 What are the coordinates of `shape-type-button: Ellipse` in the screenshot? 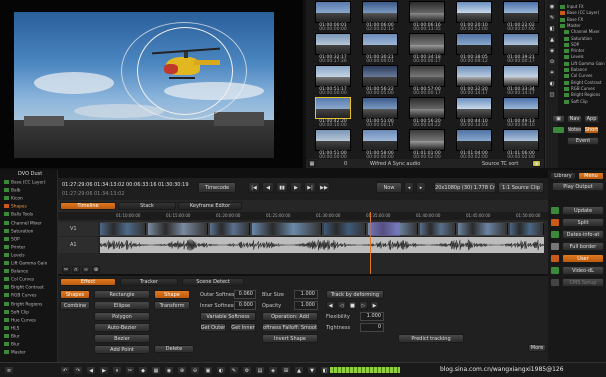 It's located at (122, 305).